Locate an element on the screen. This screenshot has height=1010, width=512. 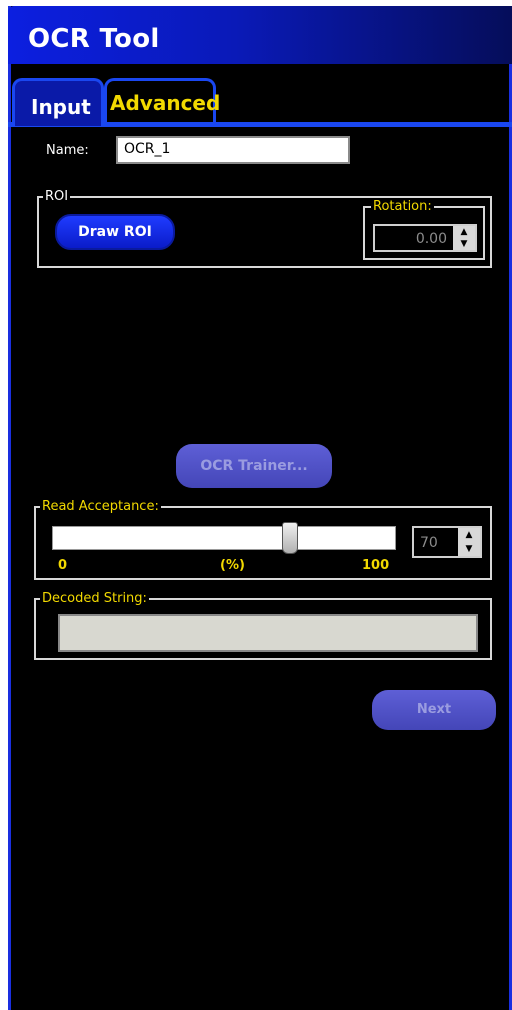
acceptance-spin-arrows: ▲ ▼ is located at coordinates (469, 542).